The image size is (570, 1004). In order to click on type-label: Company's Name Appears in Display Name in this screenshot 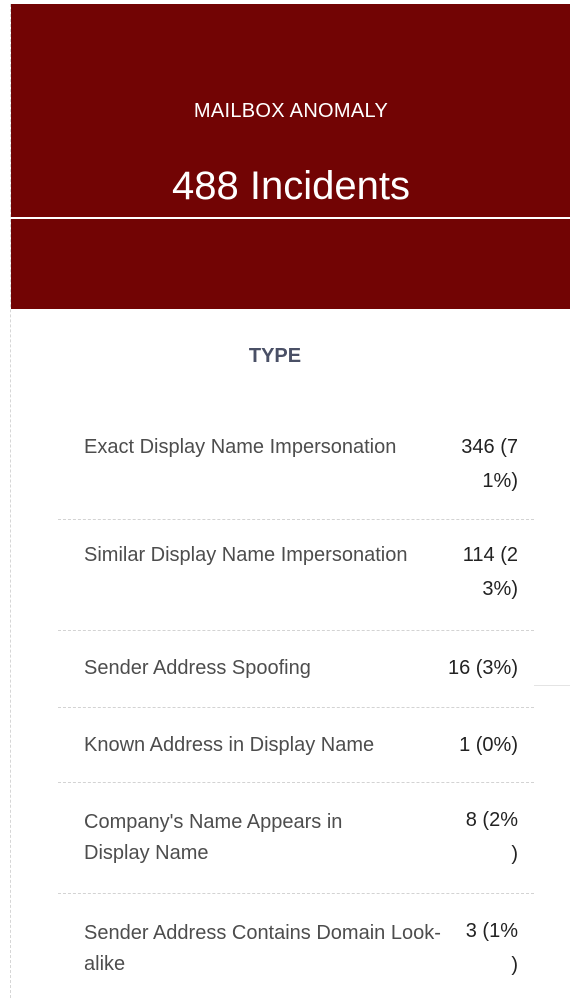, I will do `click(213, 837)`.